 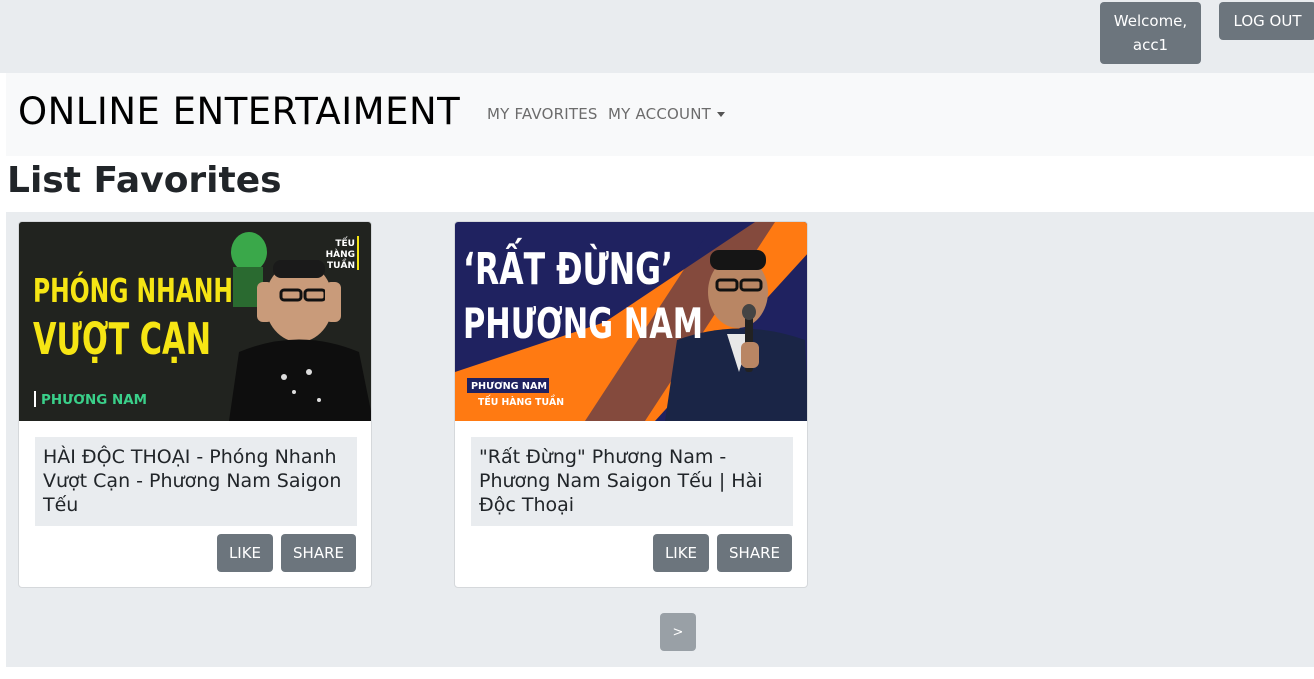 I want to click on top-bar: Welcome, acc1 LOG OUT, so click(x=657, y=36).